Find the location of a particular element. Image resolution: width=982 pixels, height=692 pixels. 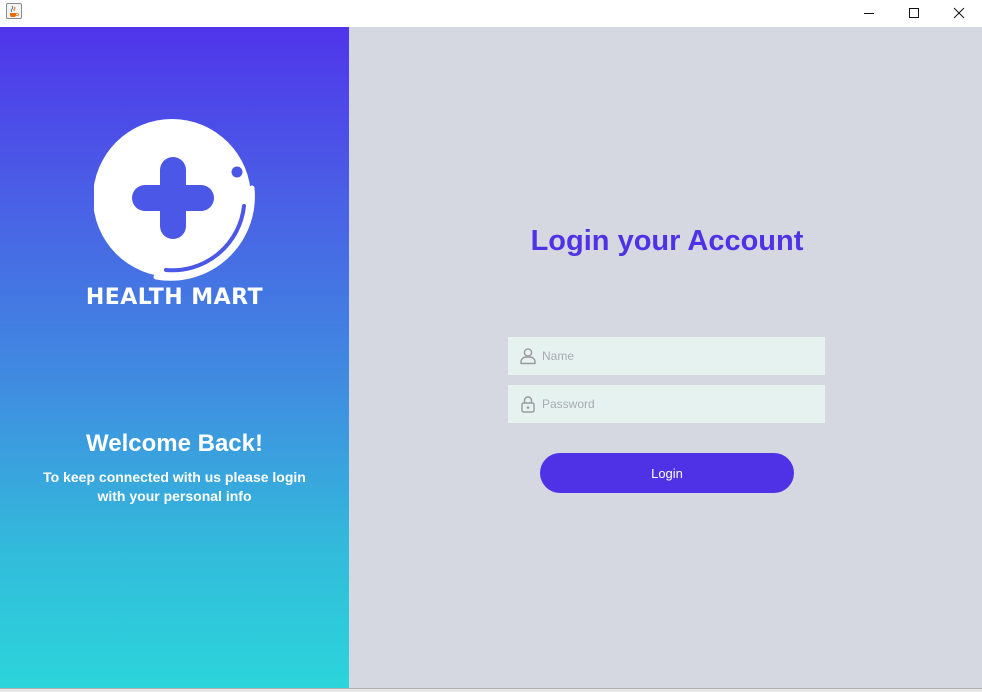

welcome-title: Welcome Back! is located at coordinates (174, 443).